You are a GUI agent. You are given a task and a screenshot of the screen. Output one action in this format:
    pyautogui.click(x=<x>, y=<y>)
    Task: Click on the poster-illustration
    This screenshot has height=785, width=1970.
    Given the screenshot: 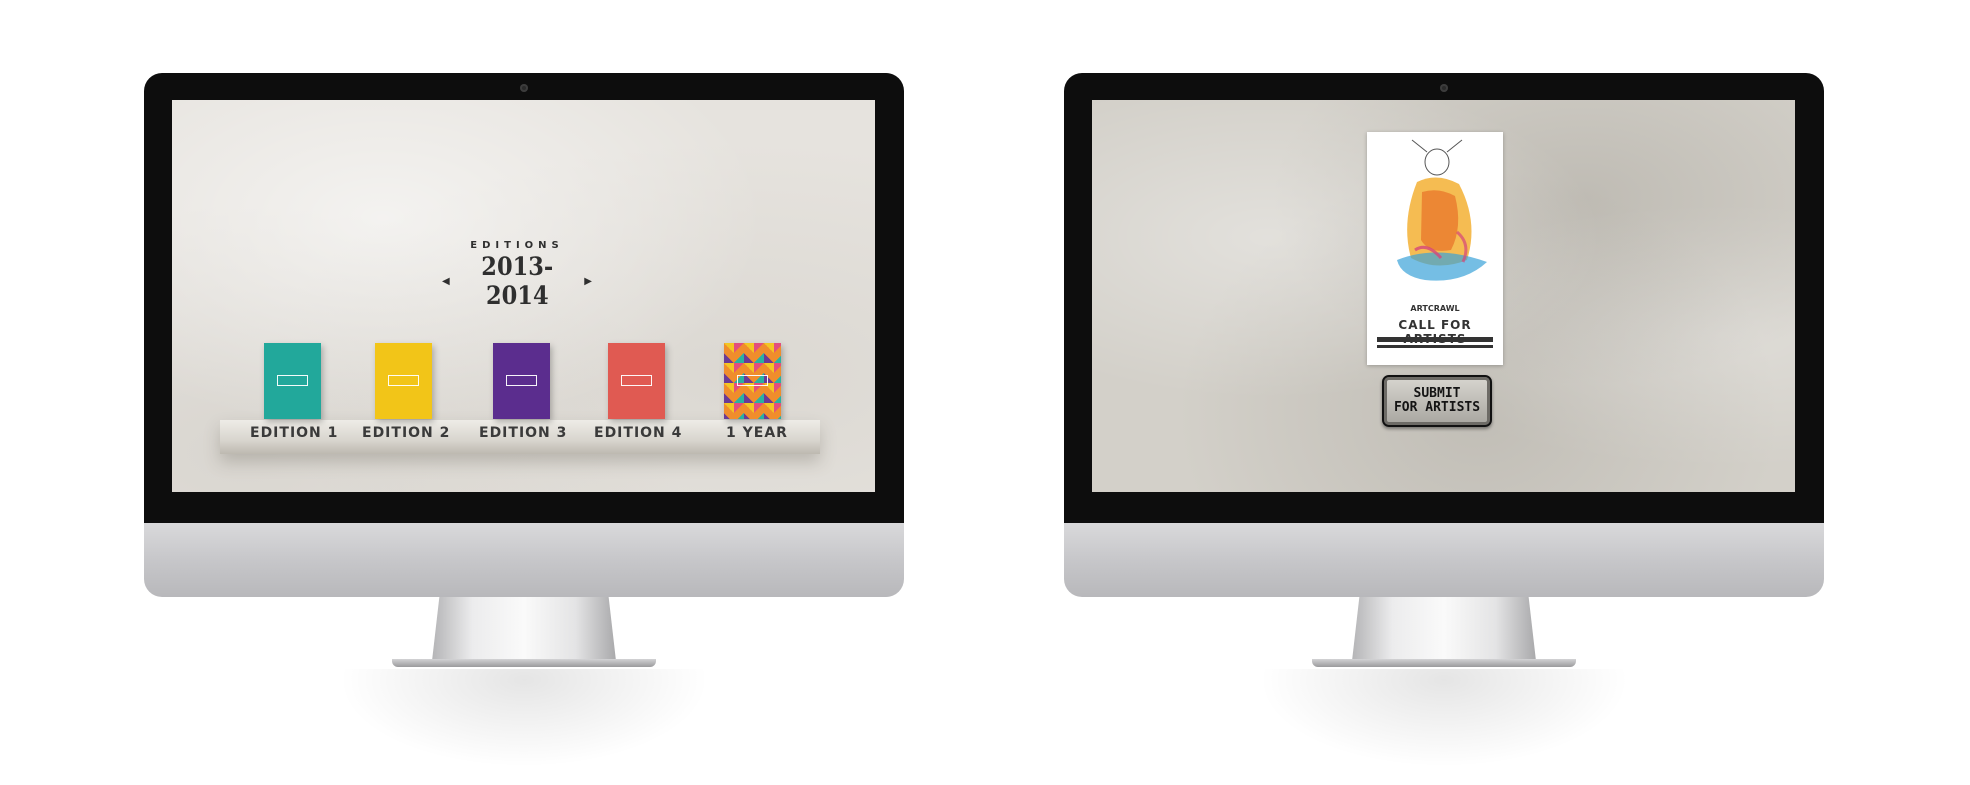 What is the action you would take?
    pyautogui.click(x=1442, y=210)
    